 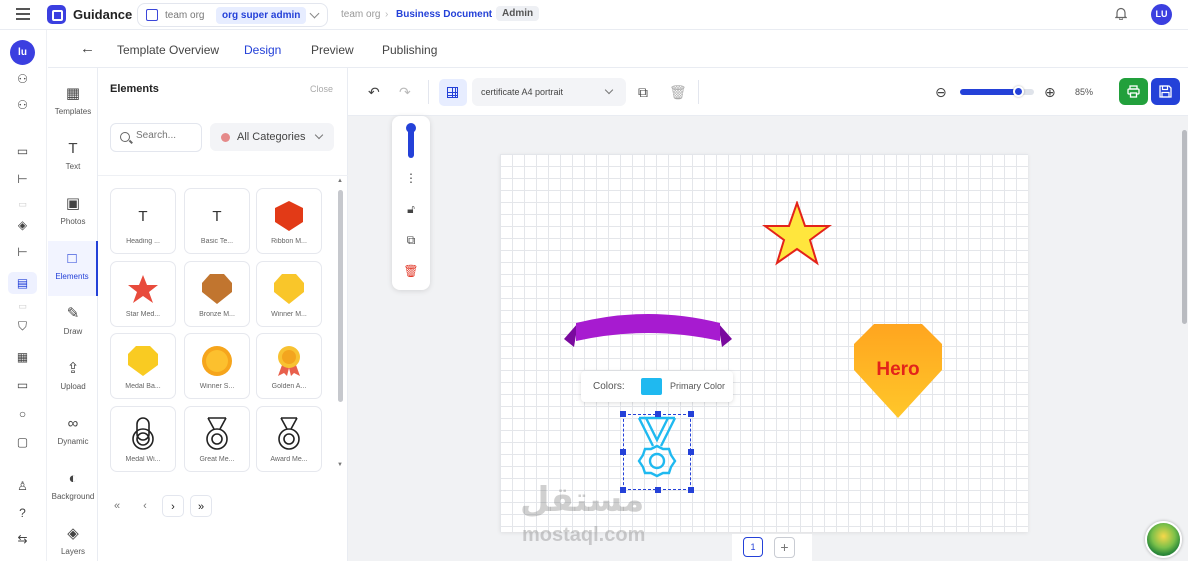 What do you see at coordinates (411, 240) in the screenshot?
I see `copy-icon: ⧉` at bounding box center [411, 240].